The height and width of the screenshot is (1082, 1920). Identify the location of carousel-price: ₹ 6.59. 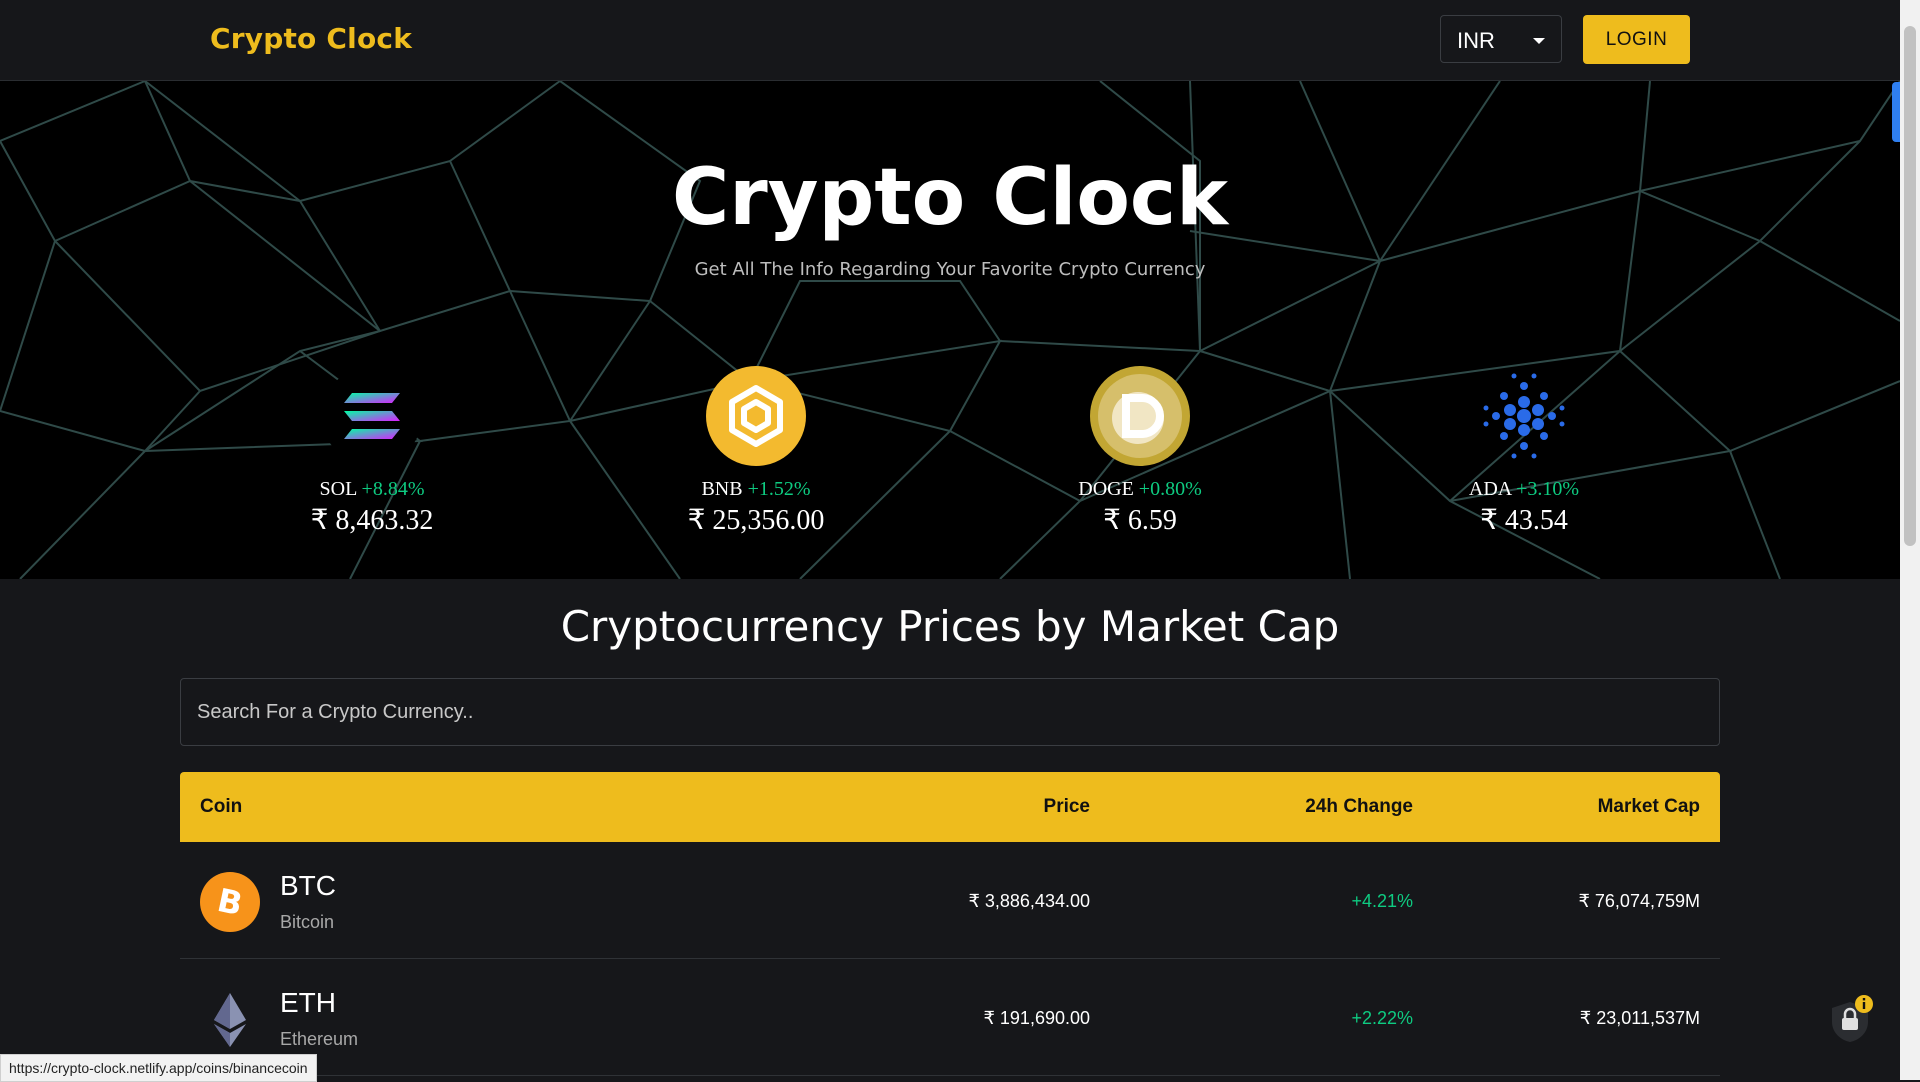
(1140, 520).